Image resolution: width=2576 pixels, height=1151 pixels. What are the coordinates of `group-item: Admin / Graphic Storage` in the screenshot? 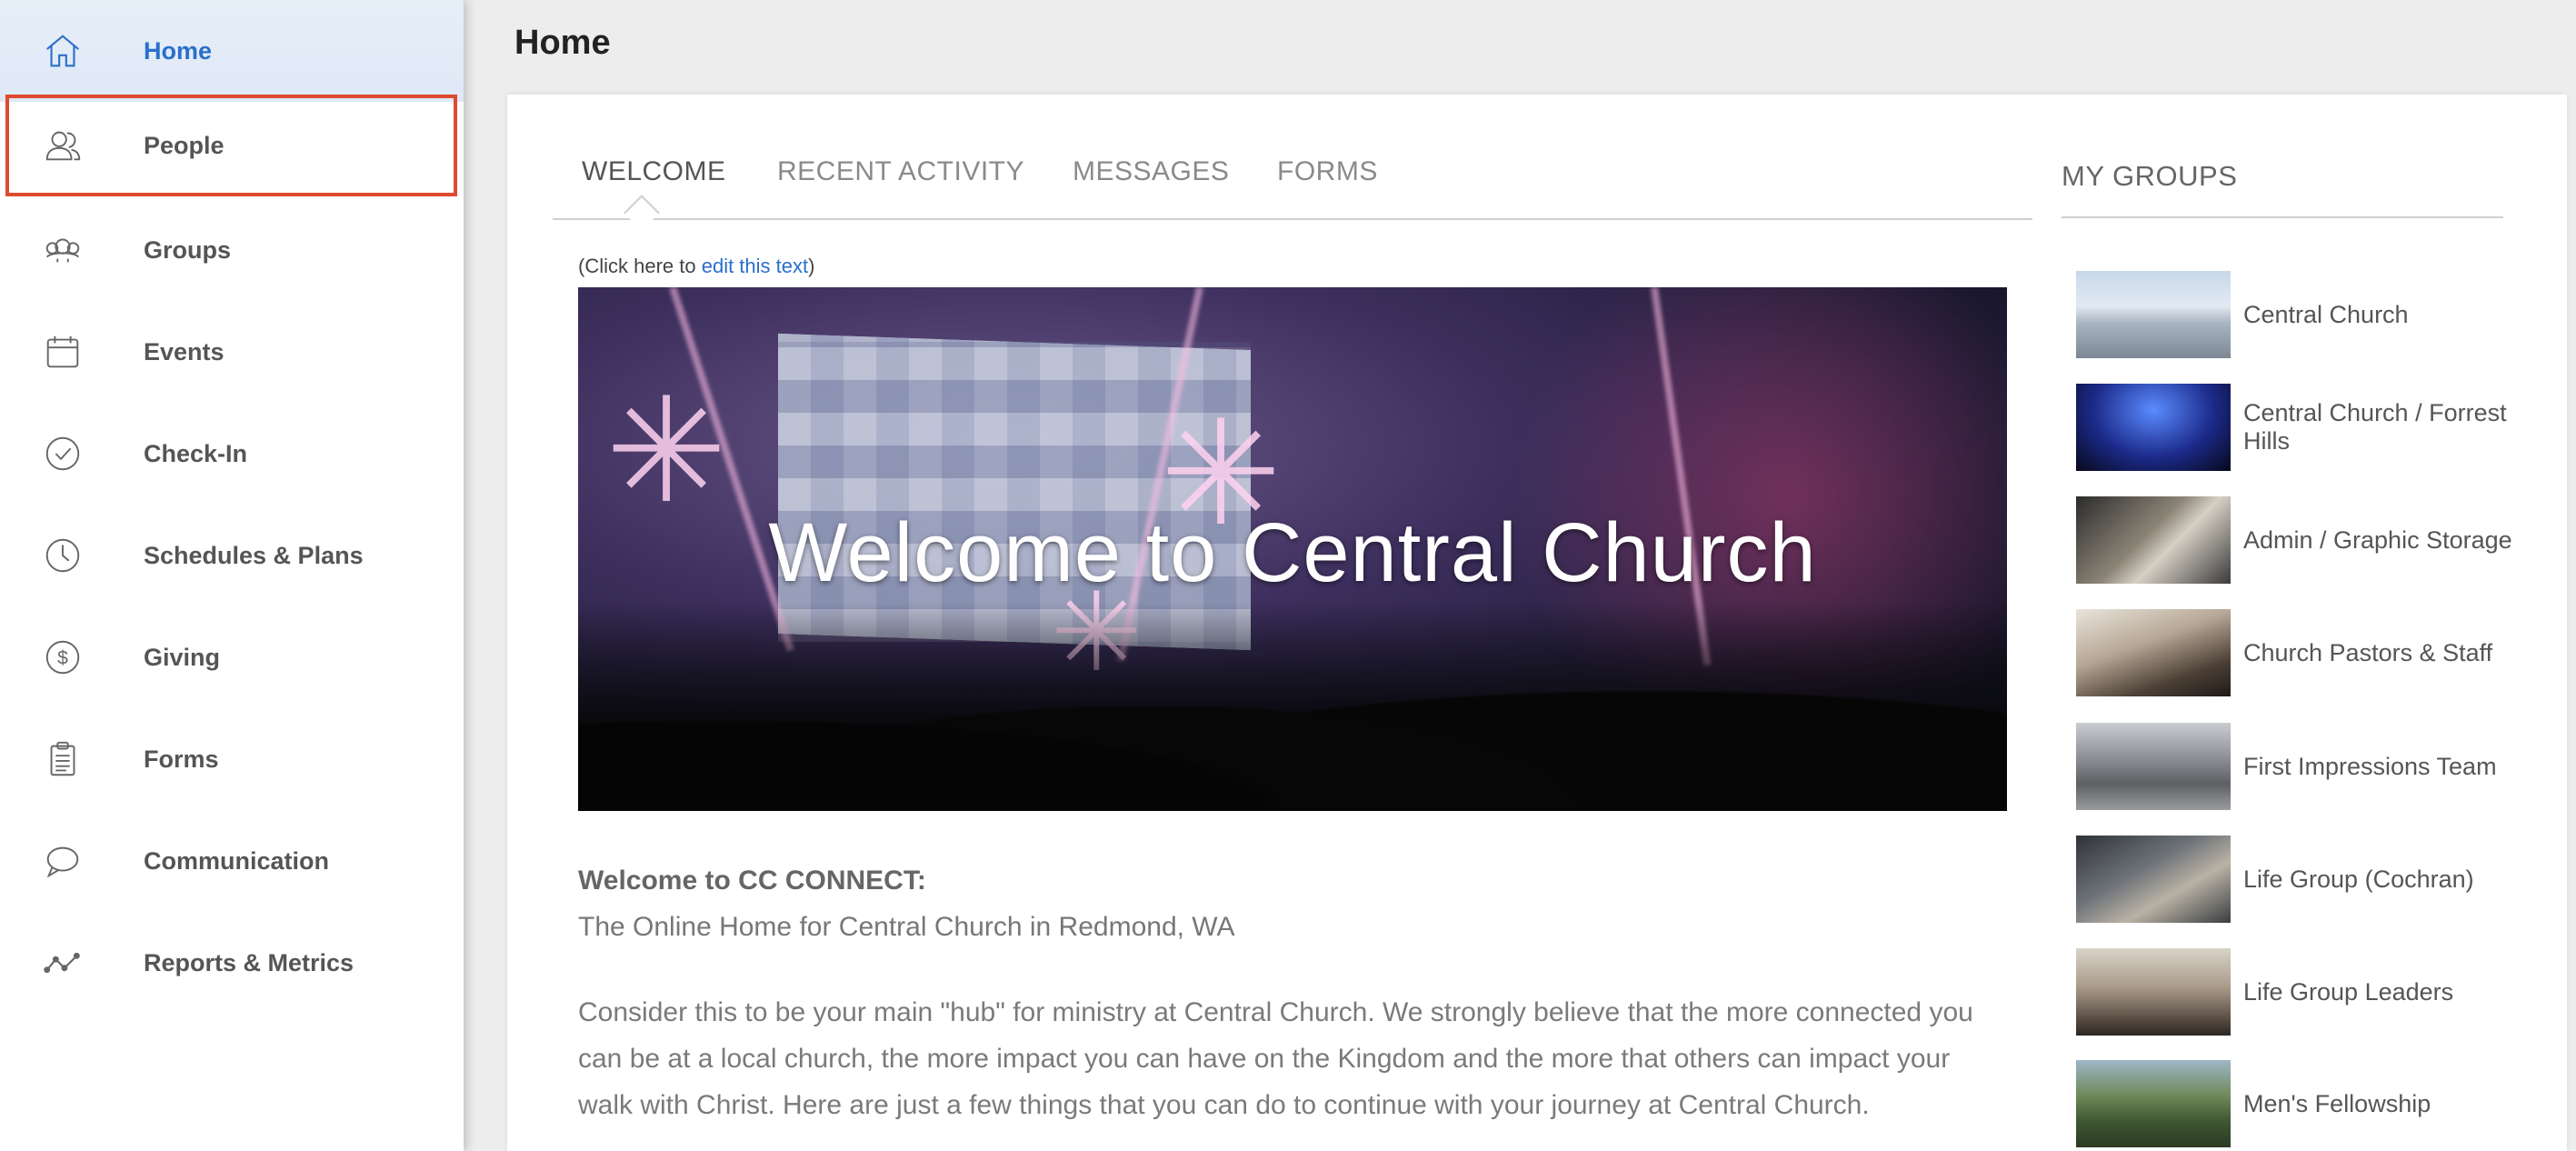 It's located at (2294, 540).